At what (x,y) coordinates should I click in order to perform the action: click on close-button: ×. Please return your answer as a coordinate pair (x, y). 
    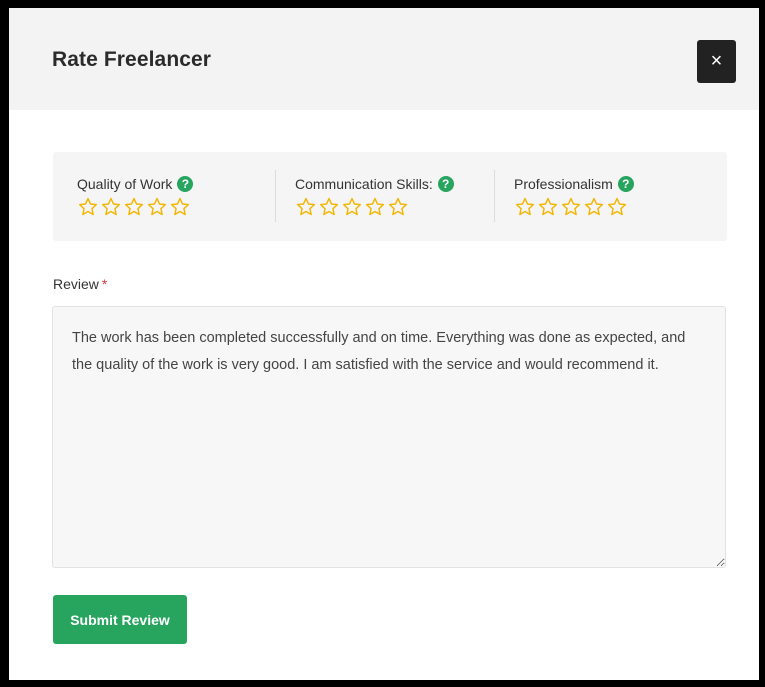
    Looking at the image, I should click on (716, 61).